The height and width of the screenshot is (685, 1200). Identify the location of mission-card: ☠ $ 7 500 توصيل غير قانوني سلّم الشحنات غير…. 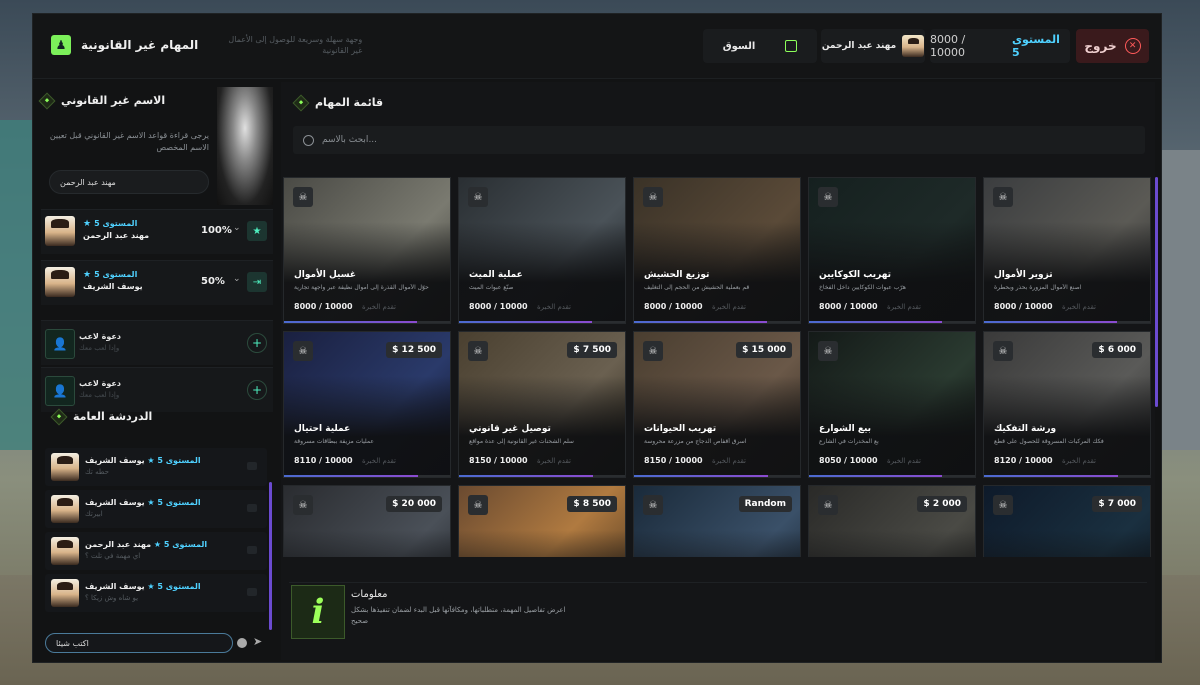
(542, 404).